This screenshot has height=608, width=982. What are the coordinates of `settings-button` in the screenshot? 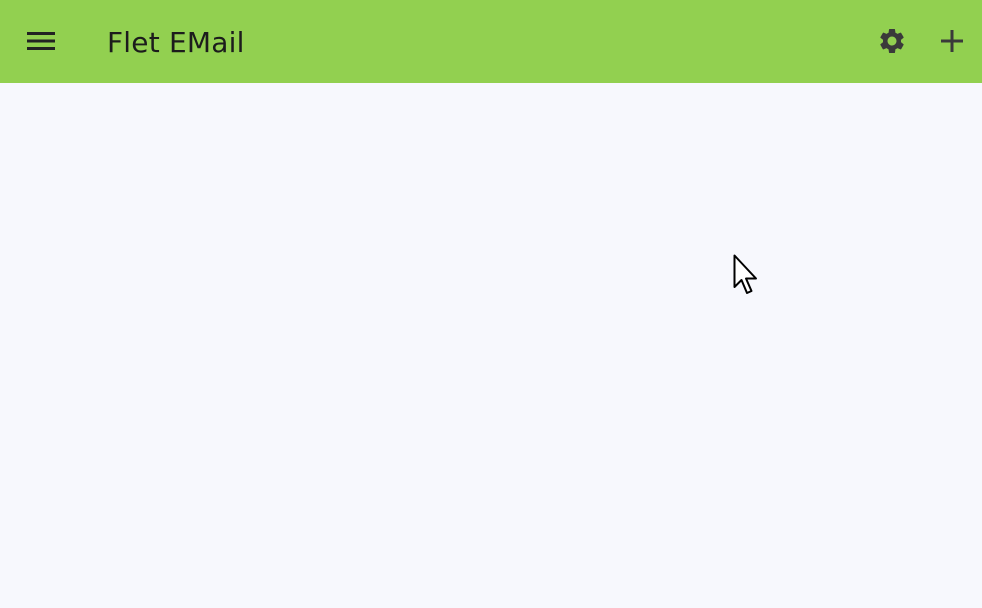 It's located at (892, 41).